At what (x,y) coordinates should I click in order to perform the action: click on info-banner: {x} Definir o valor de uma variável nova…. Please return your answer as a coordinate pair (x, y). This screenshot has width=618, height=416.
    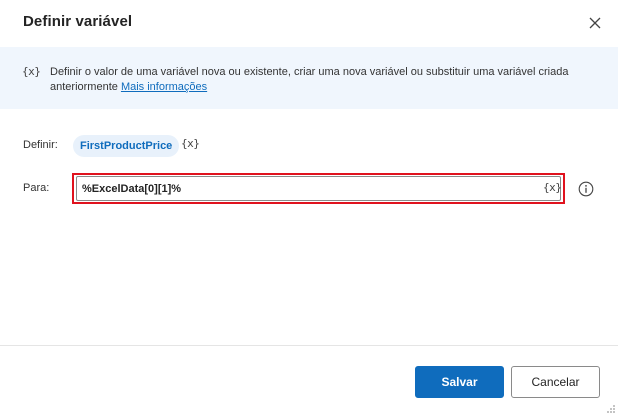
    Looking at the image, I should click on (309, 78).